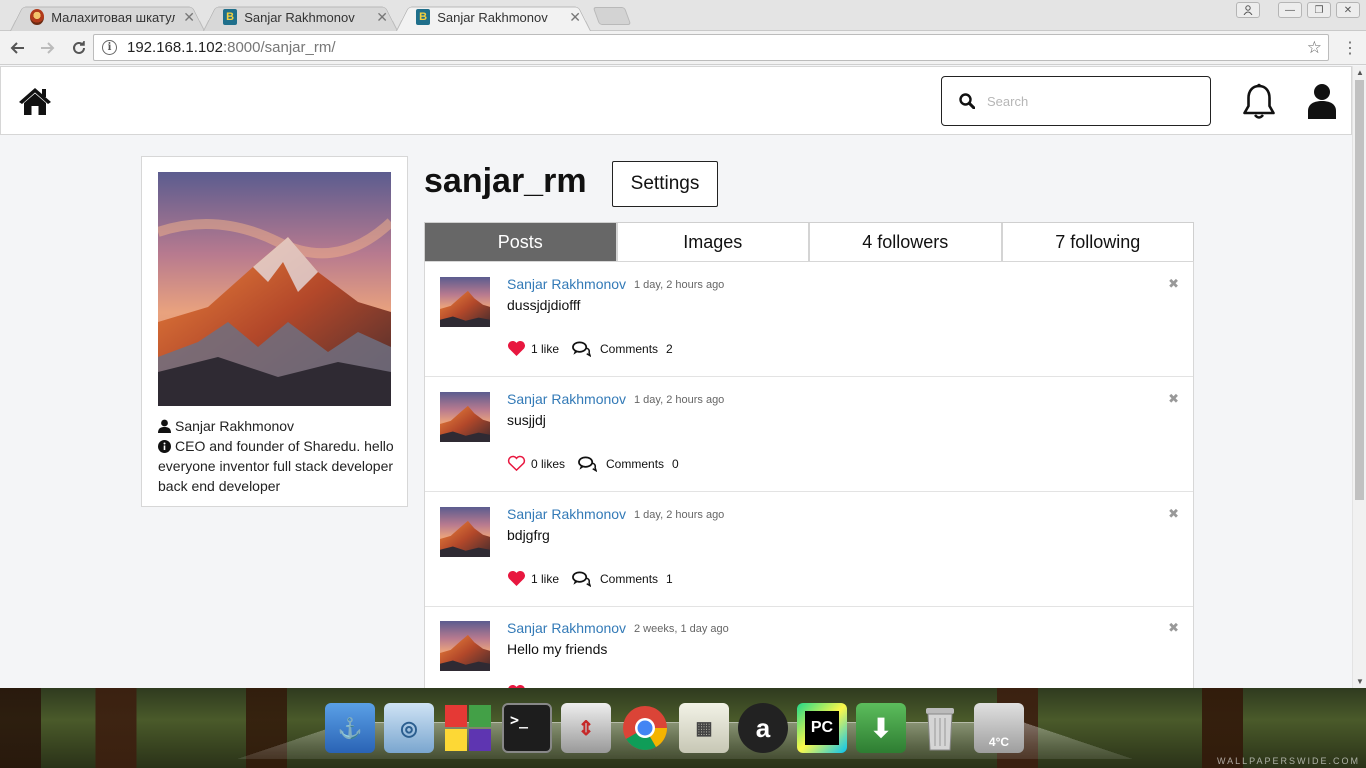 The image size is (1366, 768). What do you see at coordinates (645, 728) in the screenshot?
I see `chrome-icon` at bounding box center [645, 728].